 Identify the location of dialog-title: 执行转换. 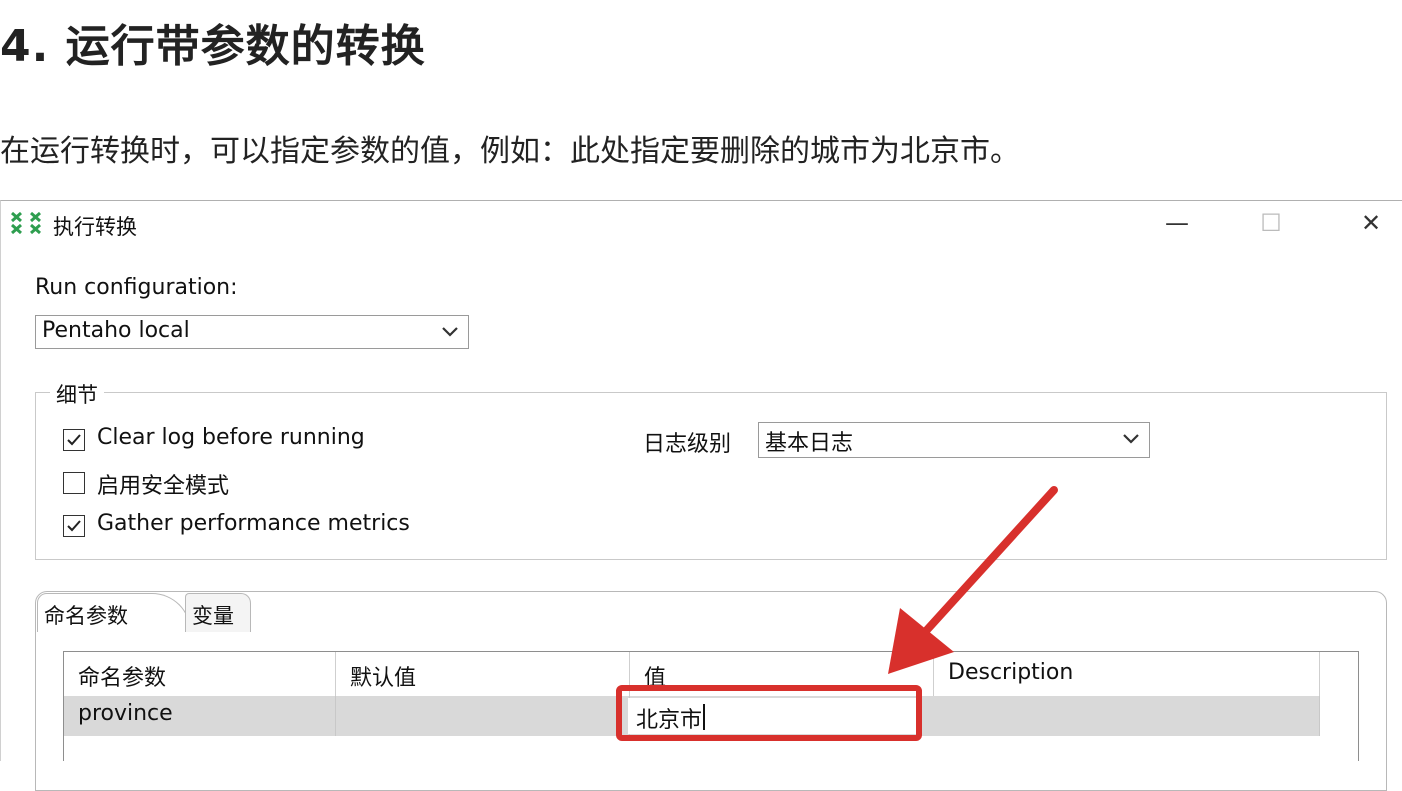
(95, 227).